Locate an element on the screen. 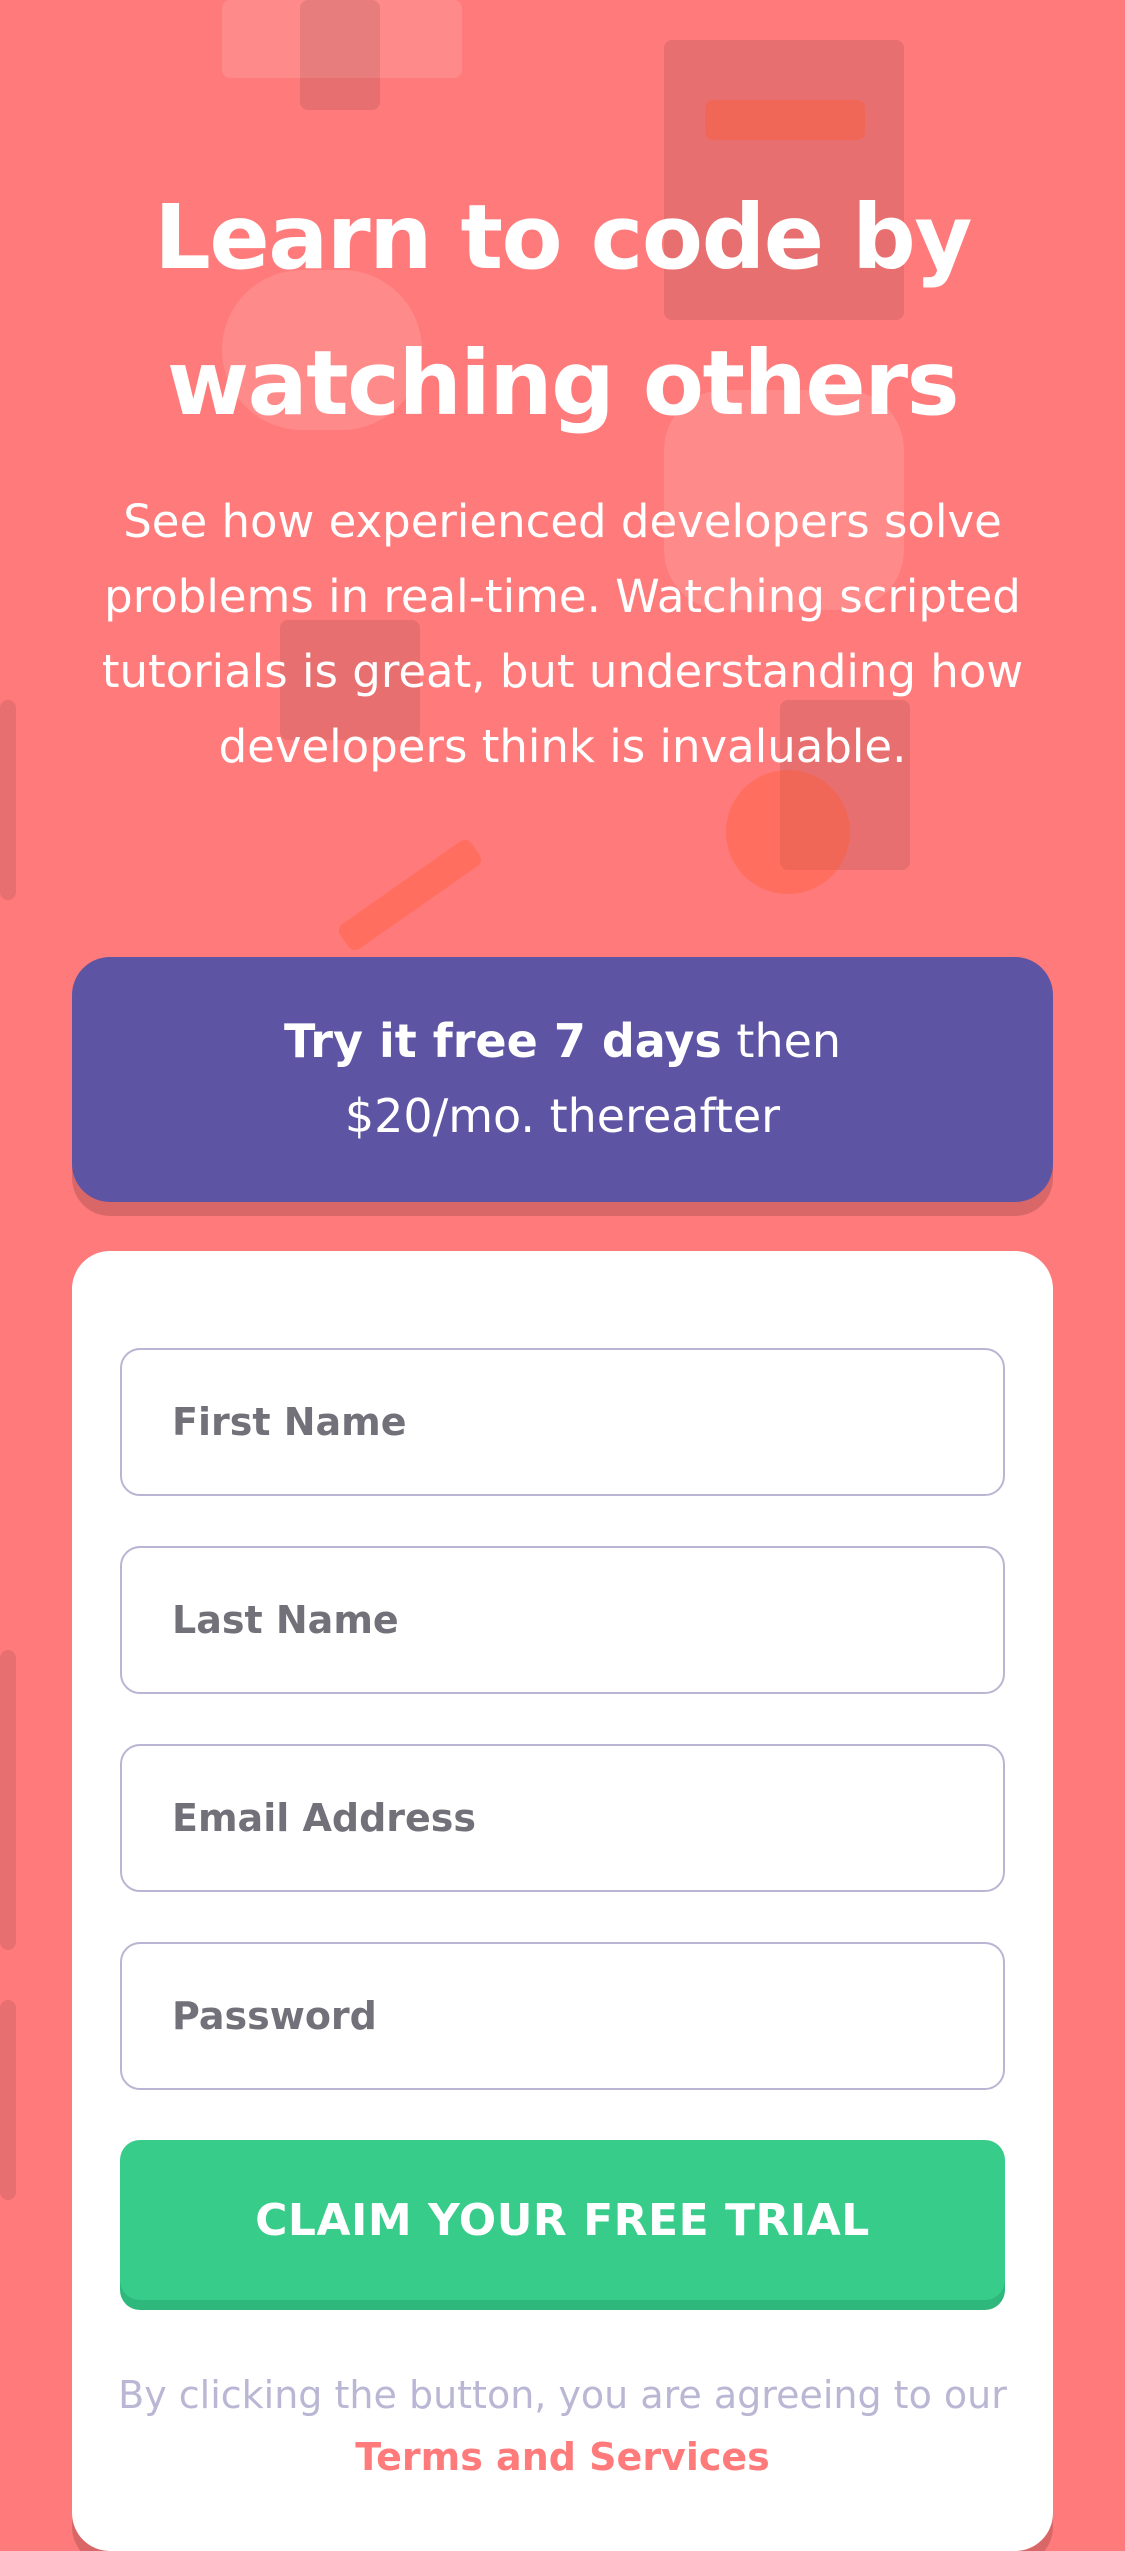 The width and height of the screenshot is (1125, 2551). first-name-field is located at coordinates (562, 1422).